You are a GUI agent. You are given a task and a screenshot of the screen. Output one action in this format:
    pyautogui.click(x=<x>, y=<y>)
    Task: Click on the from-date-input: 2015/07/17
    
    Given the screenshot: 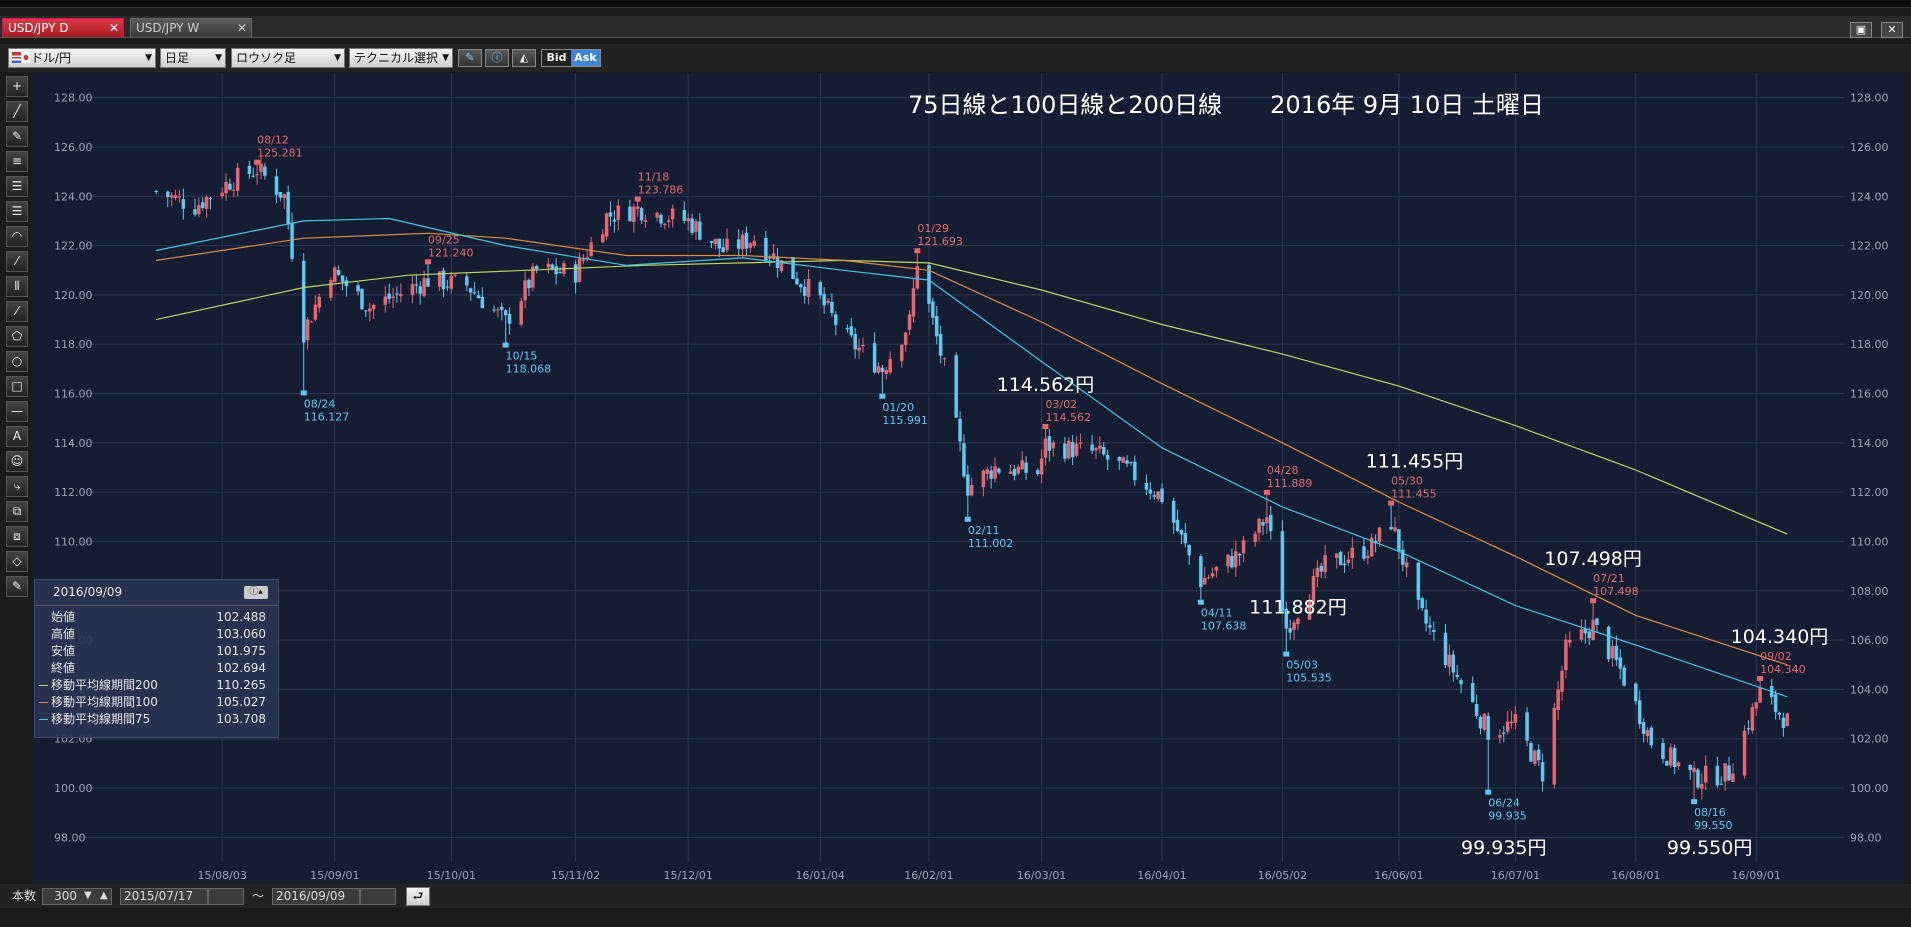 What is the action you would take?
    pyautogui.click(x=164, y=896)
    